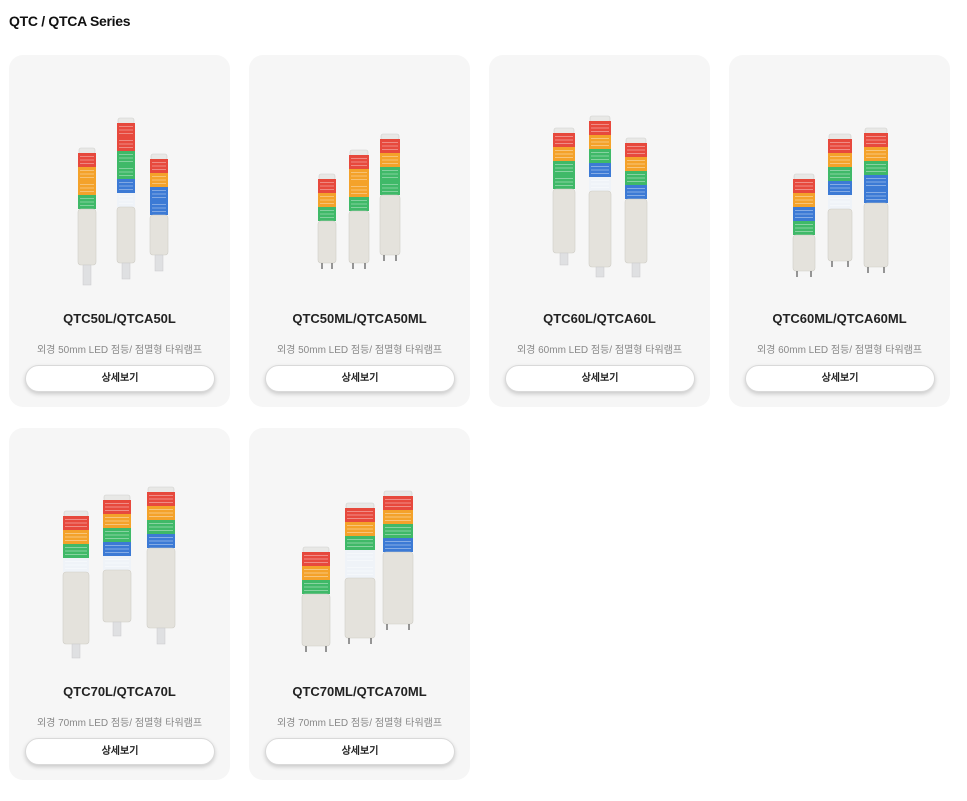 Image resolution: width=967 pixels, height=801 pixels. What do you see at coordinates (599, 318) in the screenshot?
I see `product-name: QTC60L/QTCA60L` at bounding box center [599, 318].